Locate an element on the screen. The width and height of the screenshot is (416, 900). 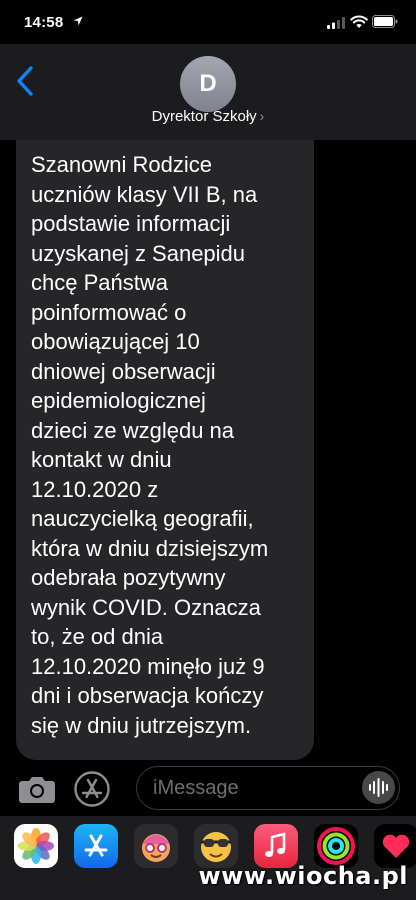
location-arrow-icon is located at coordinates (78, 21).